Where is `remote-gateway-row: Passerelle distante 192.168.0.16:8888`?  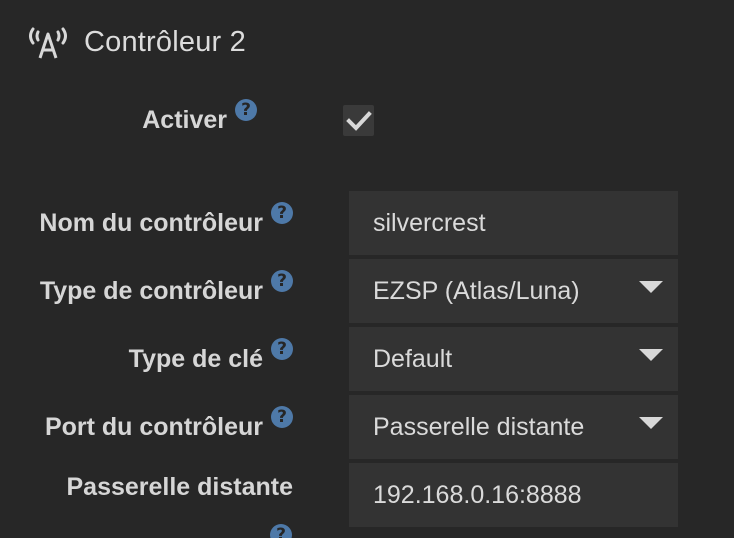 remote-gateway-row: Passerelle distante 192.168.0.16:8888 is located at coordinates (367, 495).